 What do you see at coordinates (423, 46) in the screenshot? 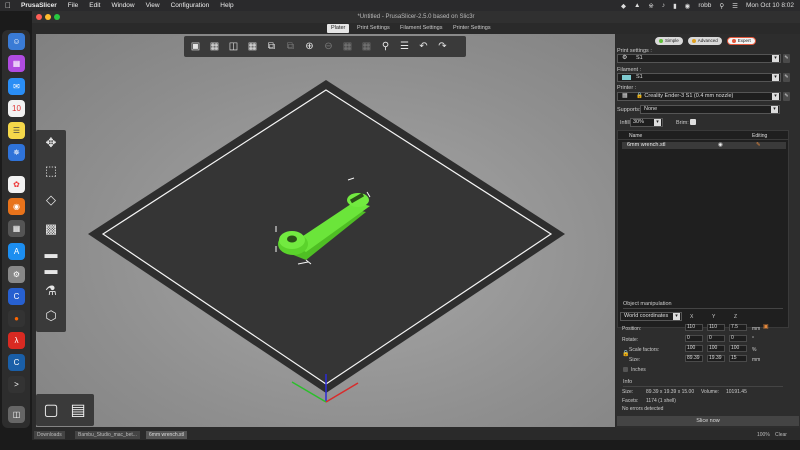
I see `undo-icon: ↶` at bounding box center [423, 46].